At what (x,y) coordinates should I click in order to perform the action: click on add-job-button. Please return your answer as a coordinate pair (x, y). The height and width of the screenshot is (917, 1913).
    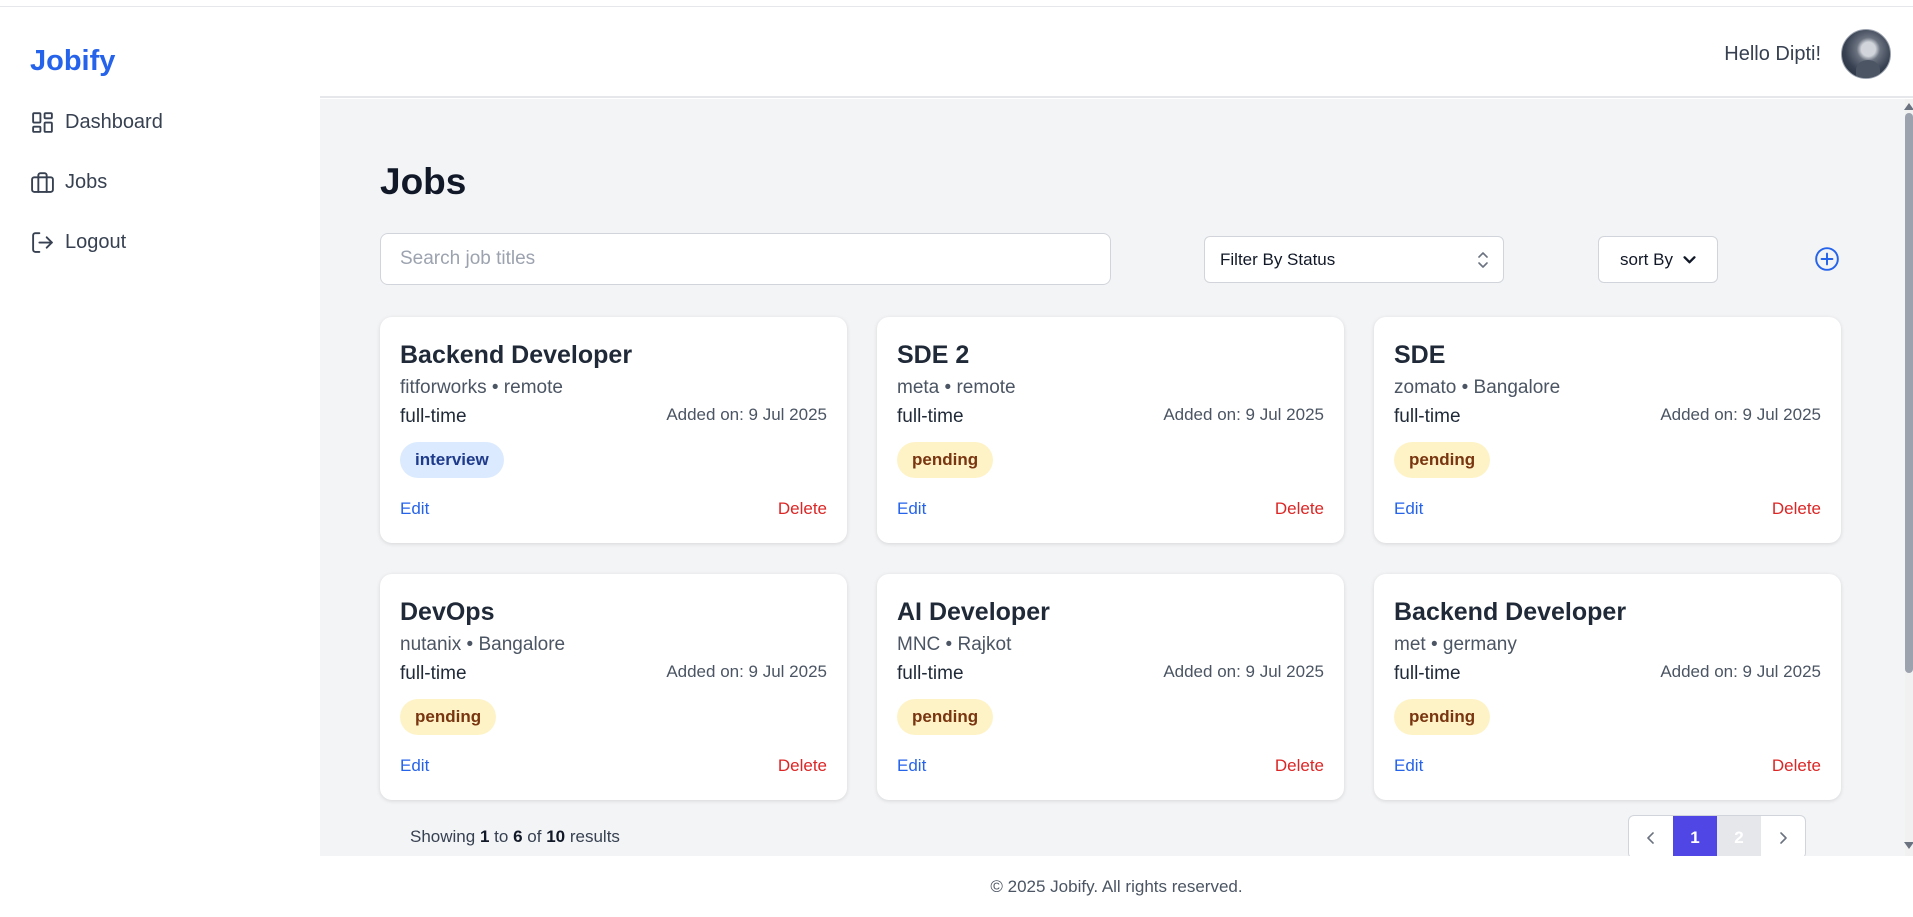
    Looking at the image, I should click on (1827, 259).